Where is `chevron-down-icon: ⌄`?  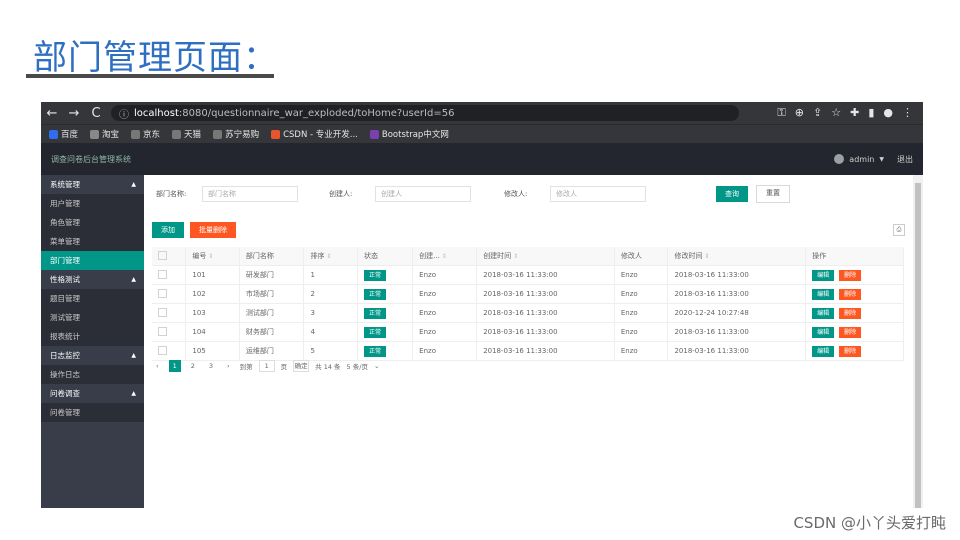
chevron-down-icon: ⌄ is located at coordinates (376, 366).